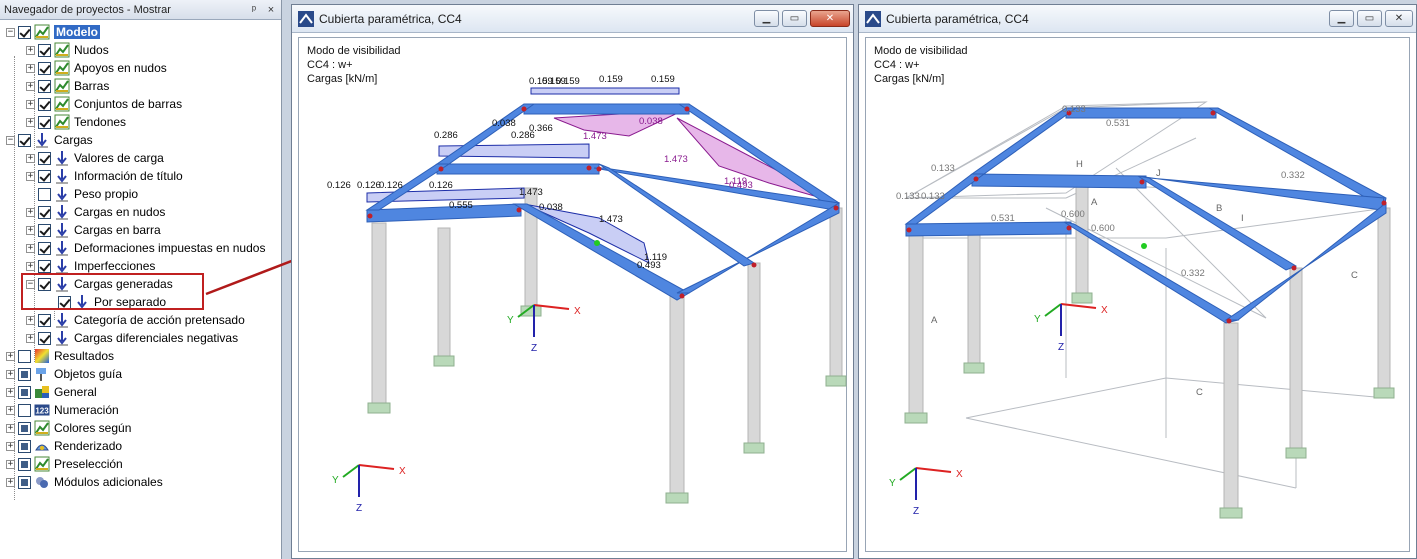  Describe the element at coordinates (51, 392) in the screenshot. I see `tree-item: + General` at that location.